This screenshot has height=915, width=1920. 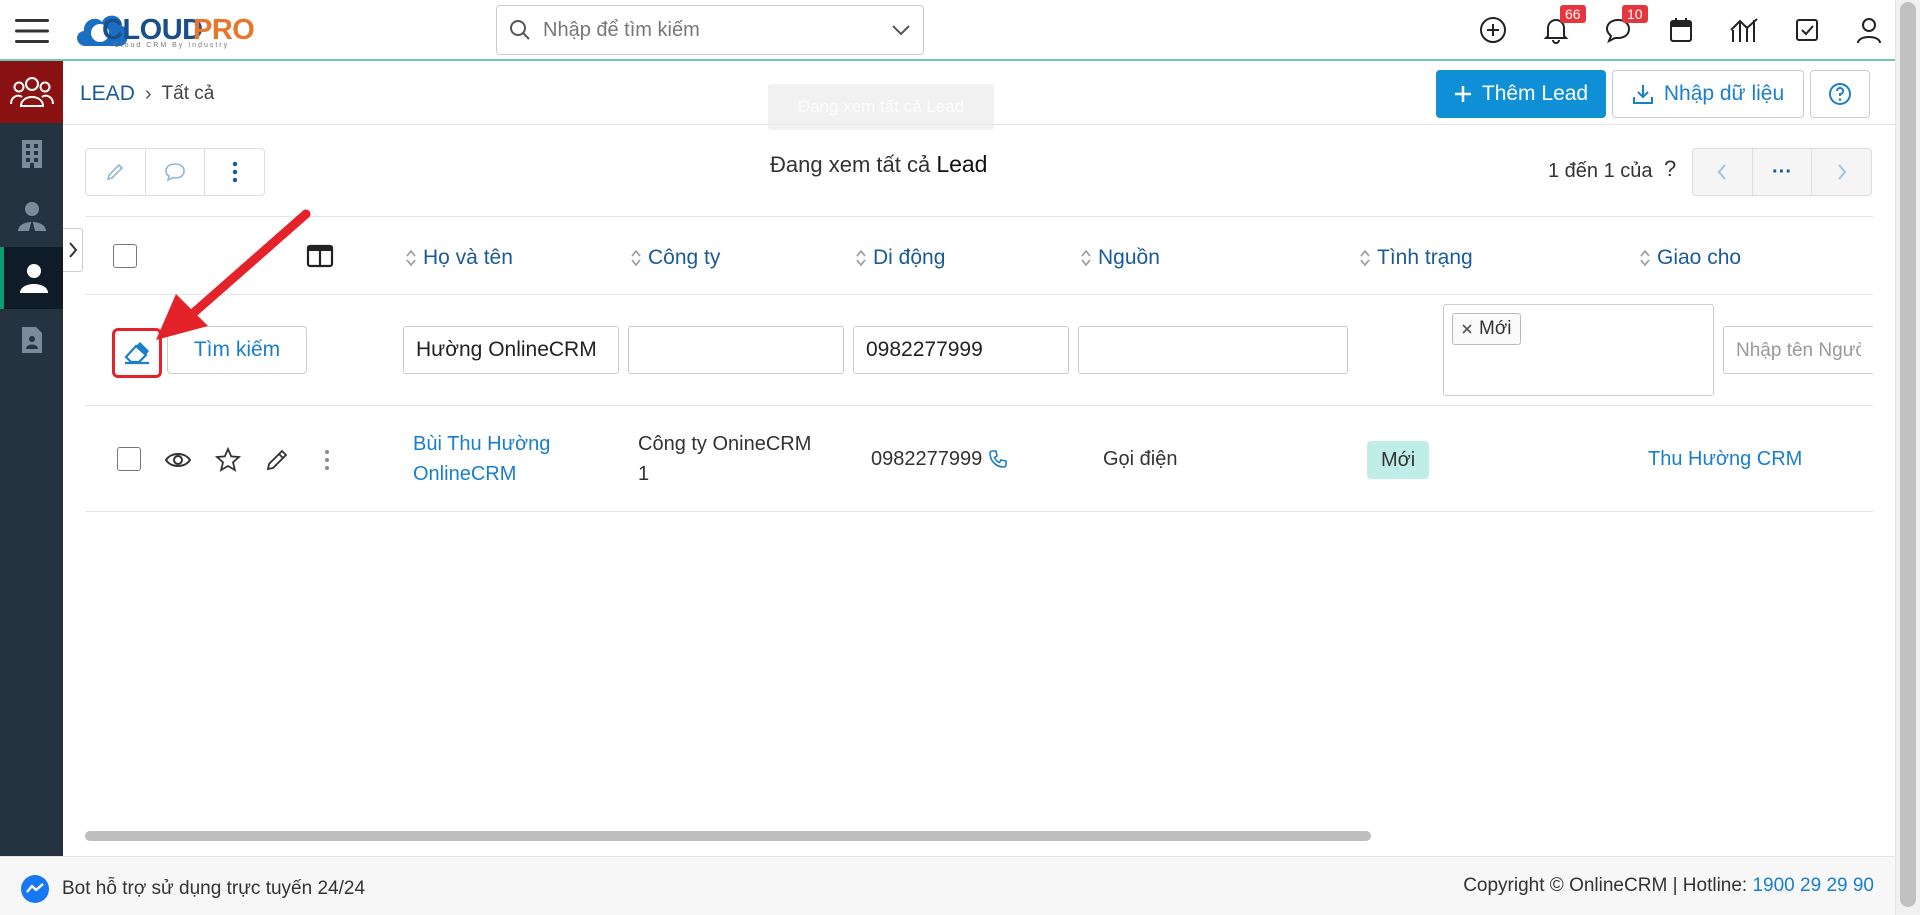 What do you see at coordinates (511, 350) in the screenshot?
I see `name-filter-input` at bounding box center [511, 350].